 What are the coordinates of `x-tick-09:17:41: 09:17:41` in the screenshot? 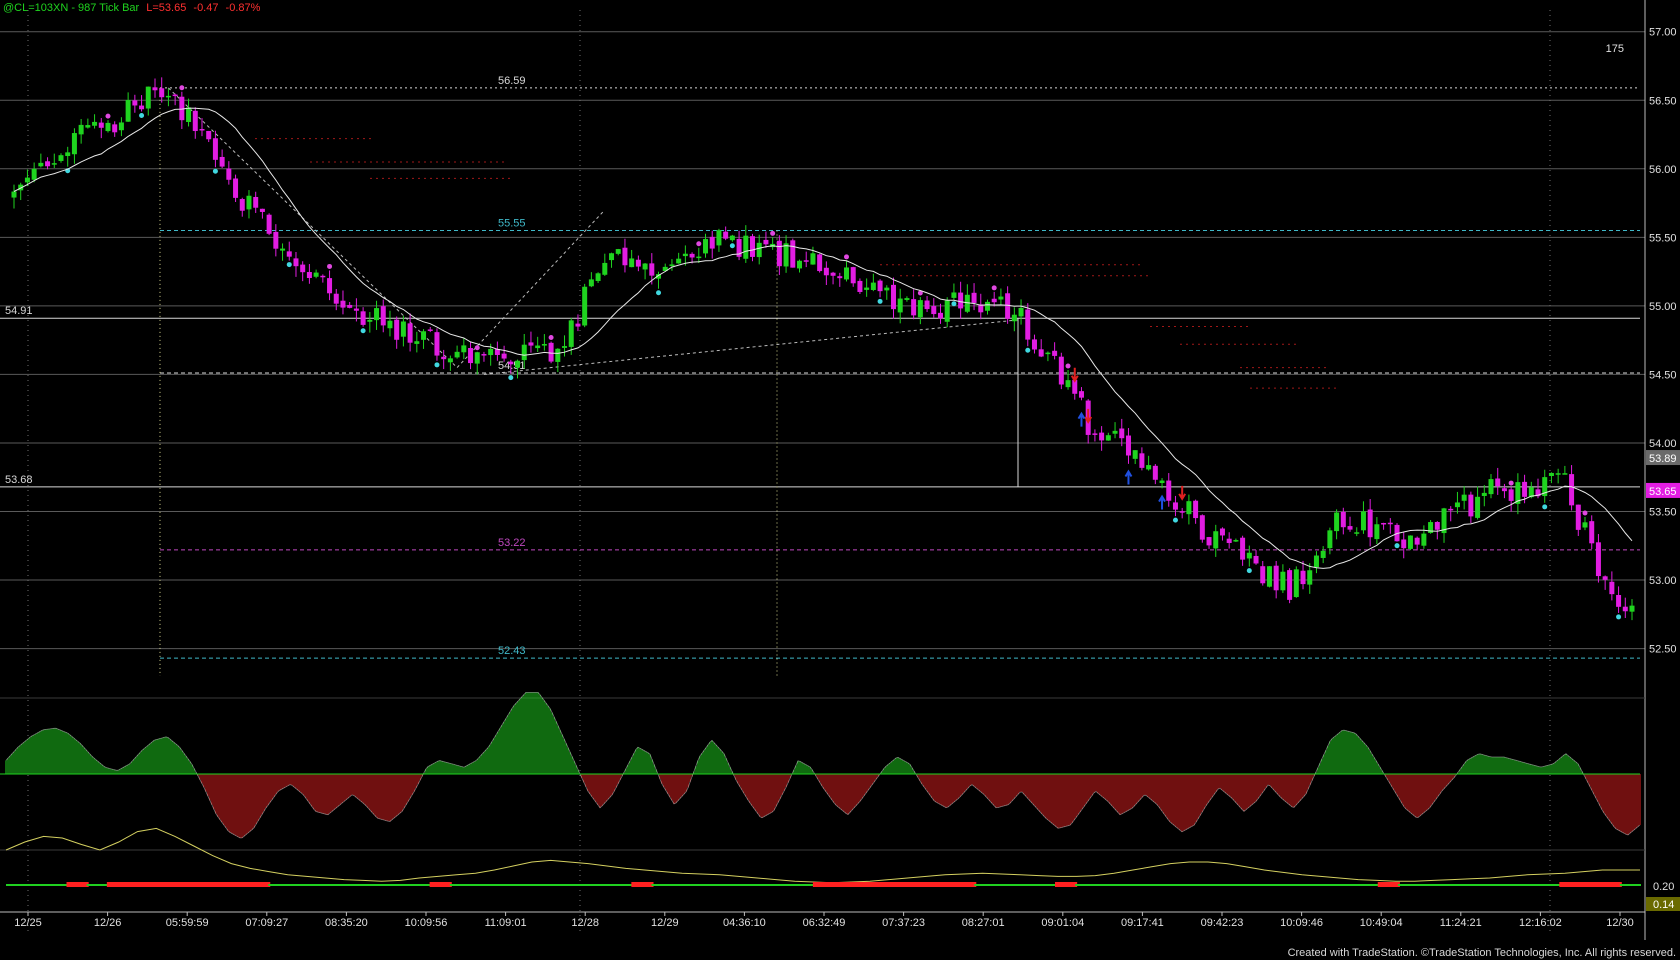 It's located at (1142, 923).